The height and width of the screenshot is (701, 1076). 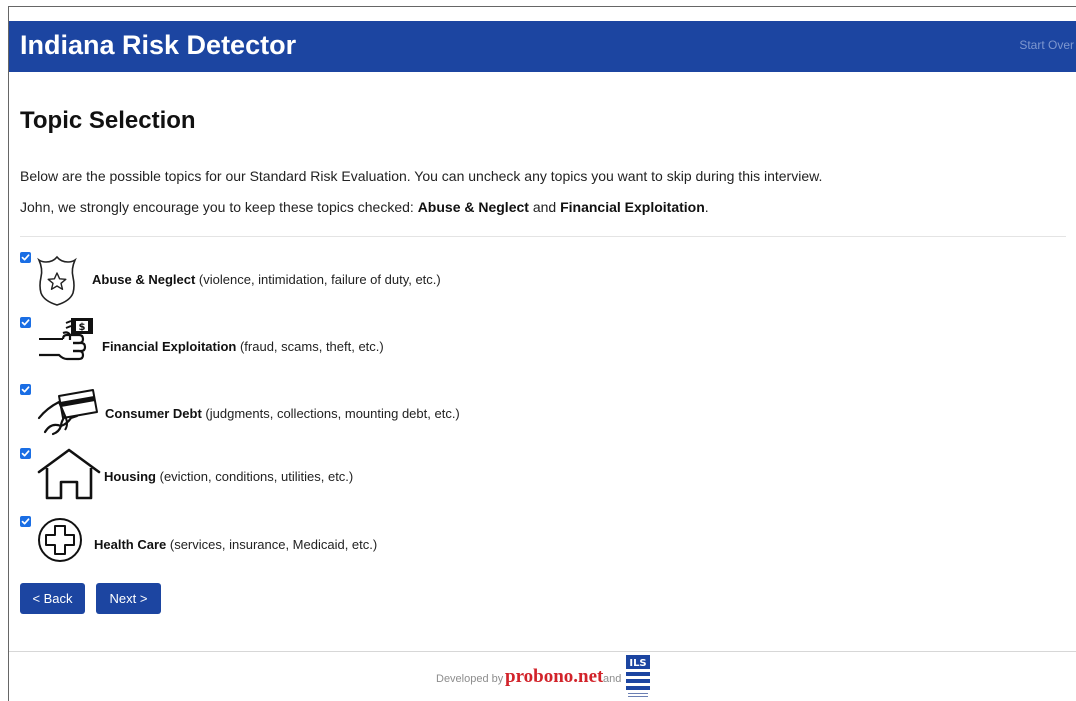 What do you see at coordinates (52, 598) in the screenshot?
I see `back-button: < Back` at bounding box center [52, 598].